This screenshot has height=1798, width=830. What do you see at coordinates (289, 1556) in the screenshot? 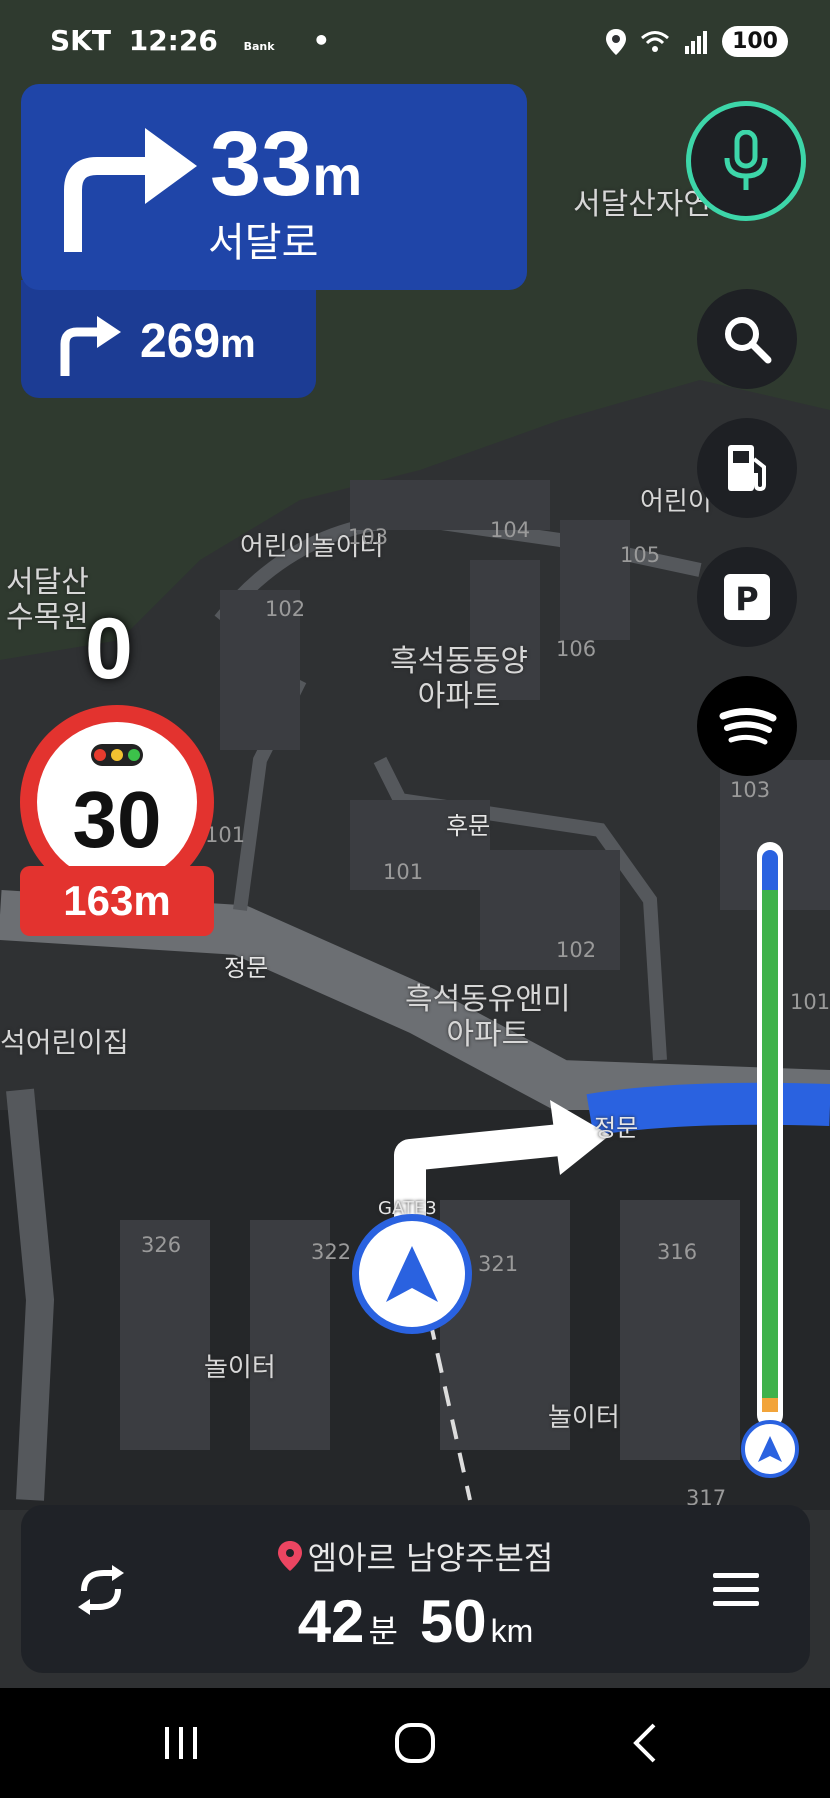
I see `destination-pin-icon` at bounding box center [289, 1556].